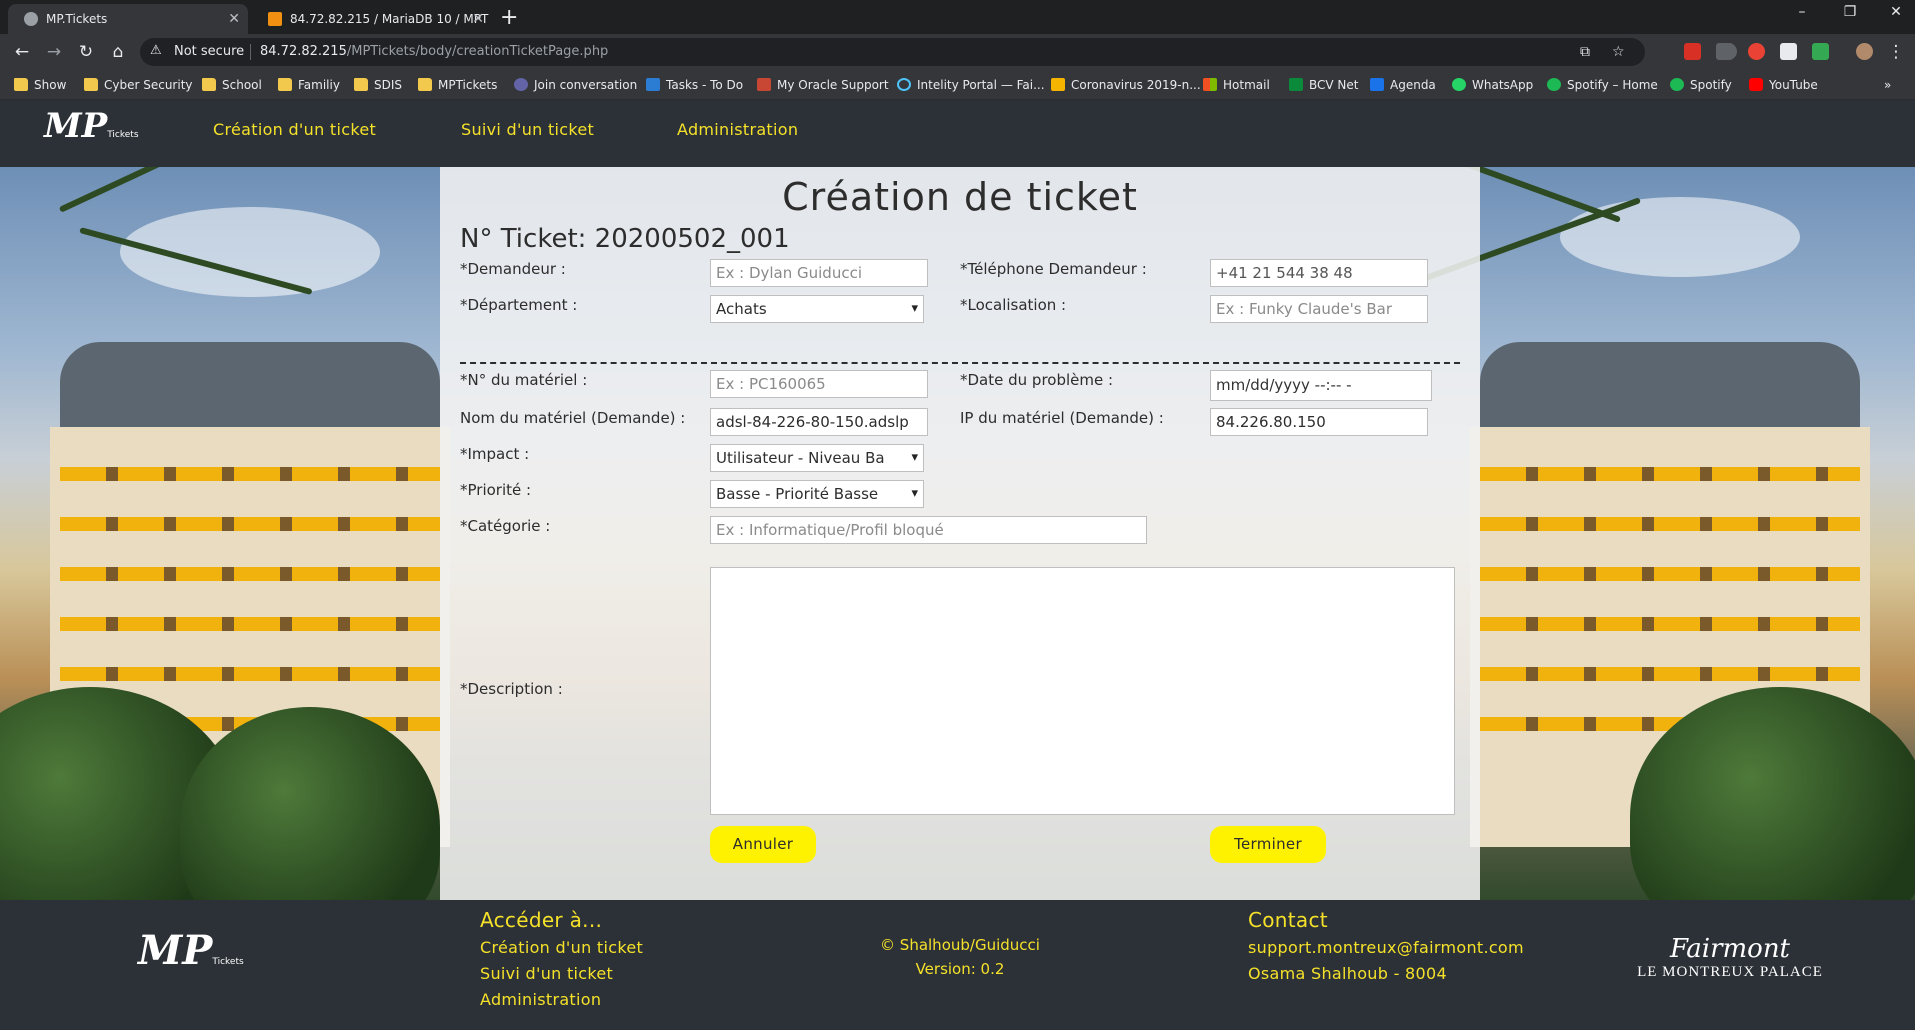 The width and height of the screenshot is (1915, 1030). Describe the element at coordinates (1268, 844) in the screenshot. I see `submit-button: Terminer` at that location.